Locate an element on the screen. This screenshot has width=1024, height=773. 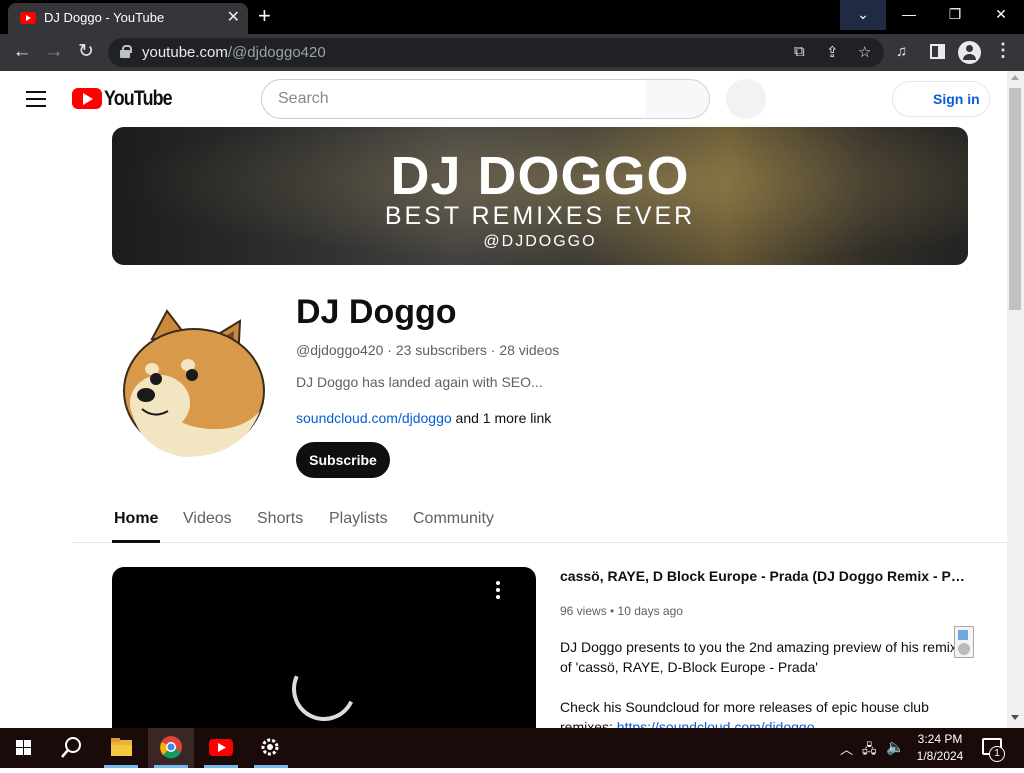
sign-in-label: Sign in is located at coordinates (956, 99).